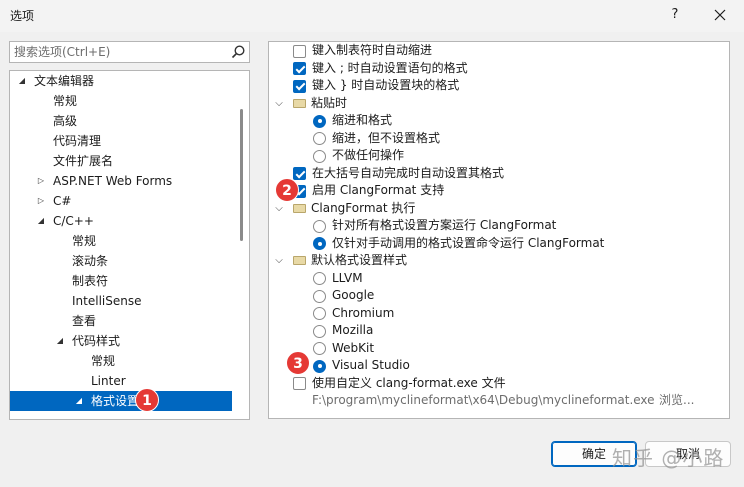 The image size is (744, 487). What do you see at coordinates (121, 81) in the screenshot?
I see `tree-item: ◢ 文本编辑器` at bounding box center [121, 81].